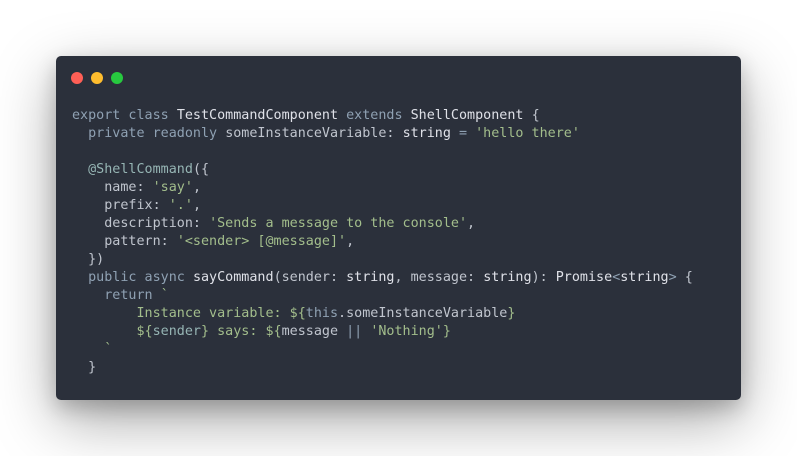 The width and height of the screenshot is (797, 456). Describe the element at coordinates (382, 260) in the screenshot. I see `code-line: })` at that location.